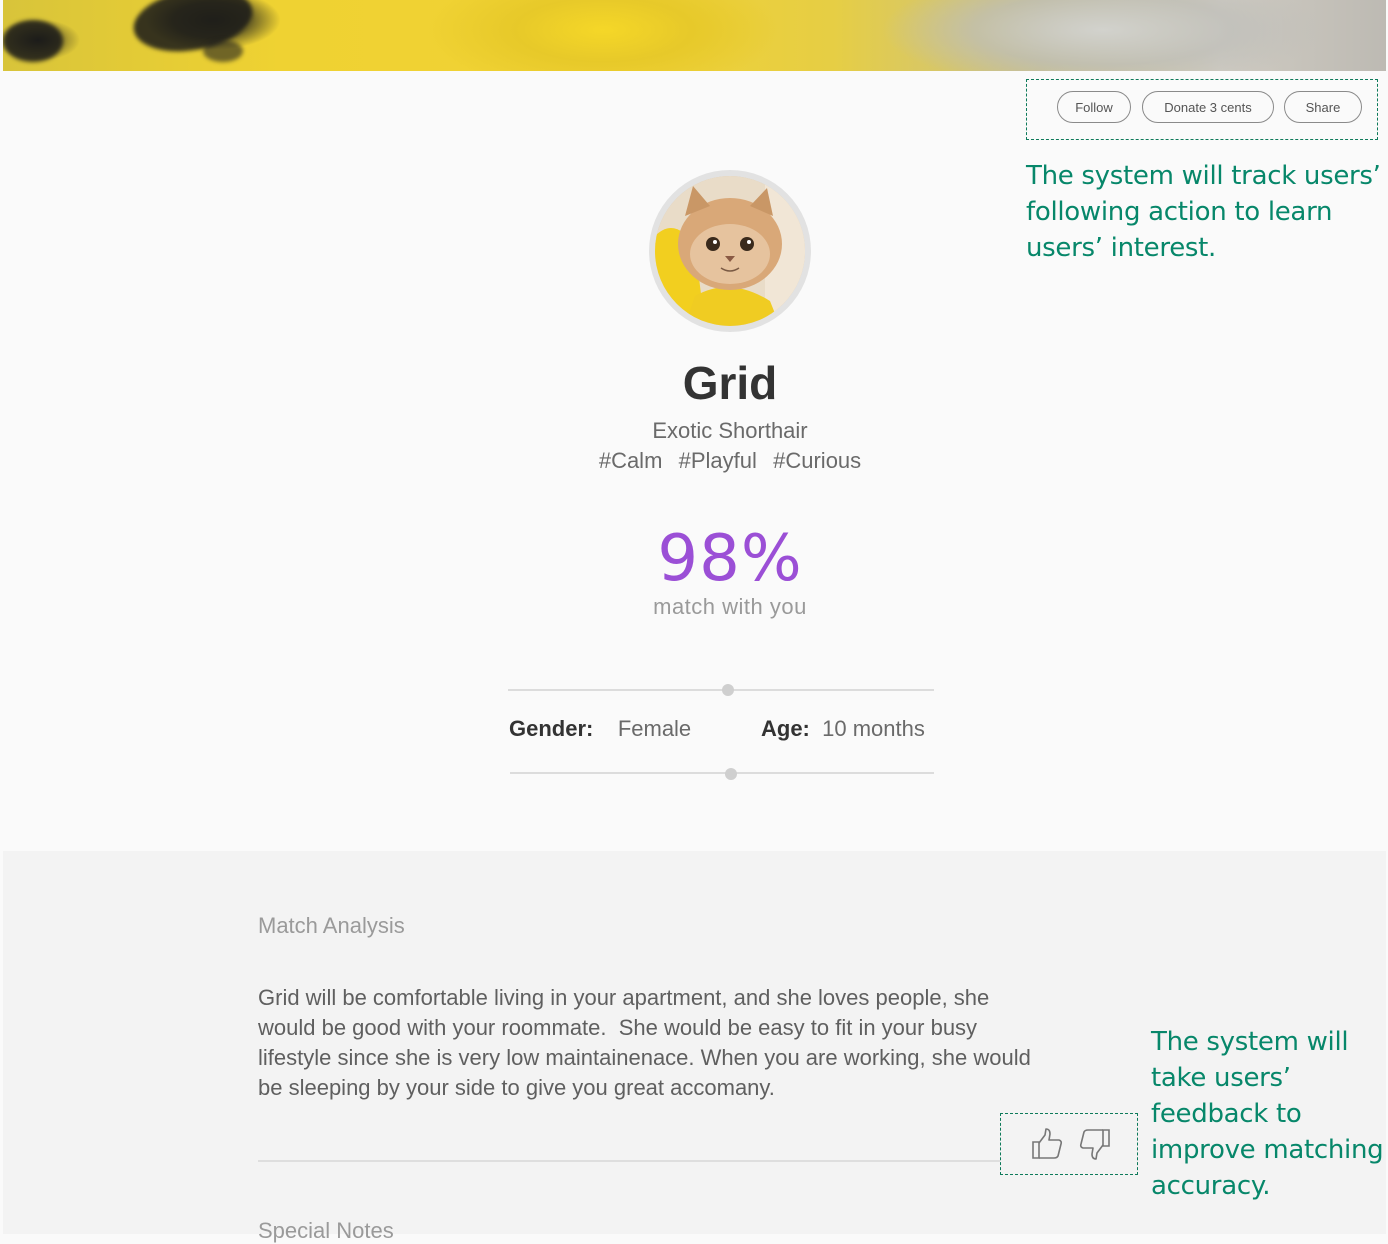  What do you see at coordinates (551, 728) in the screenshot?
I see `gender-label: Gender:` at bounding box center [551, 728].